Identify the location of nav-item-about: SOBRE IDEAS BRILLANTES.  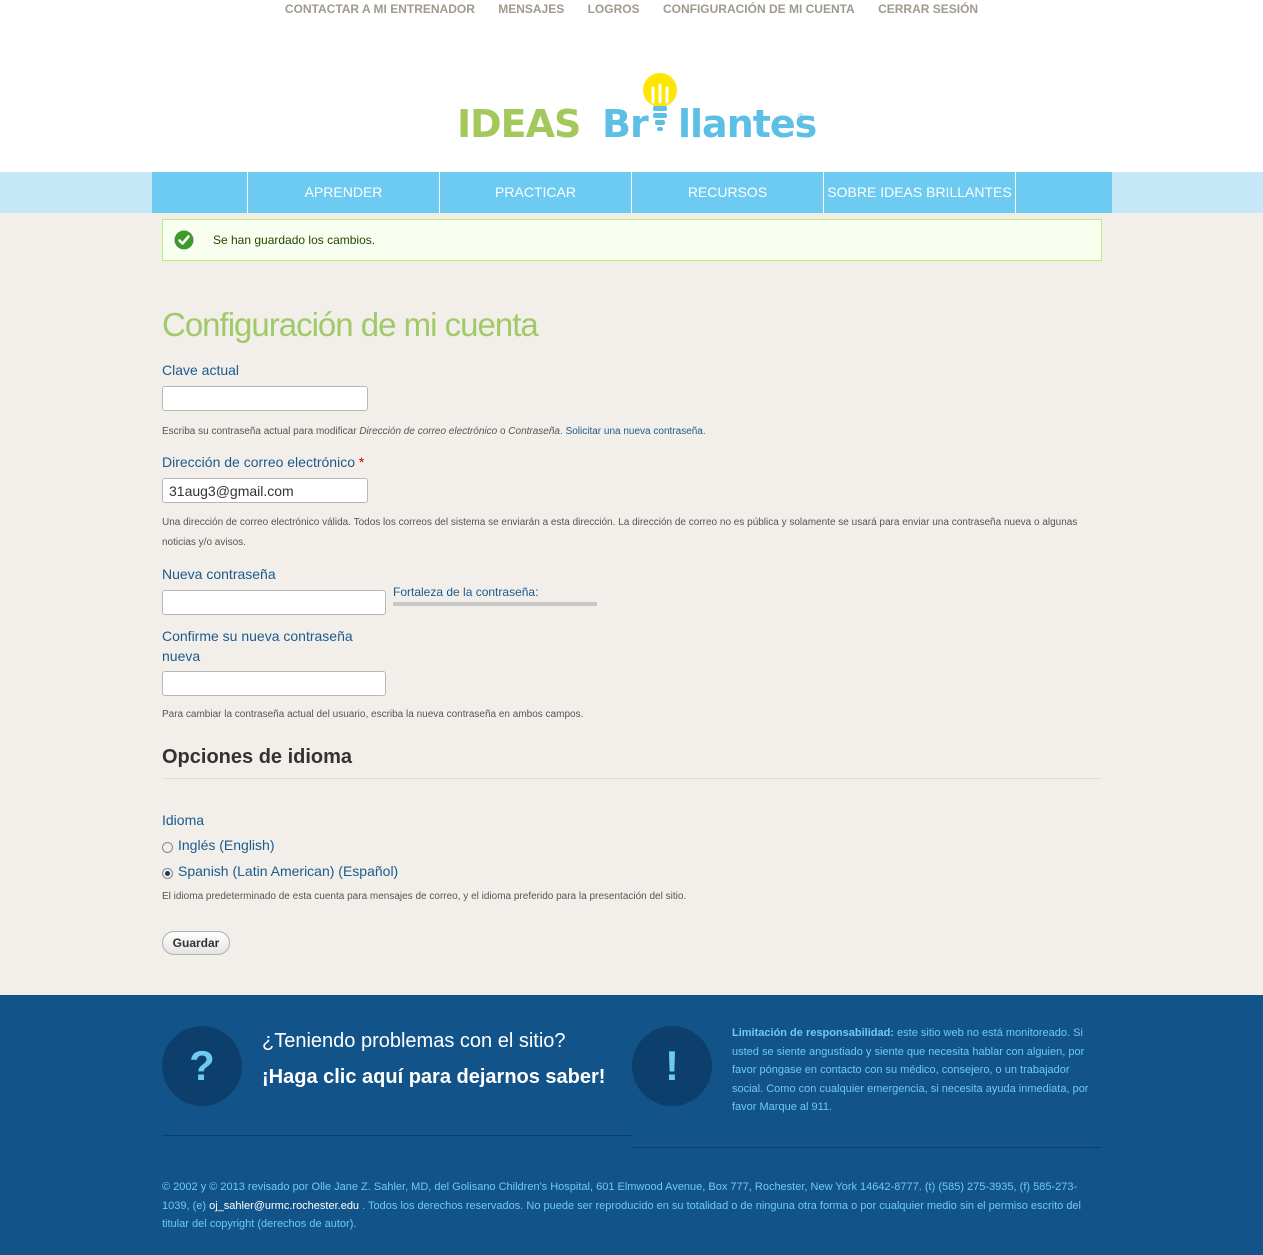
(920, 192).